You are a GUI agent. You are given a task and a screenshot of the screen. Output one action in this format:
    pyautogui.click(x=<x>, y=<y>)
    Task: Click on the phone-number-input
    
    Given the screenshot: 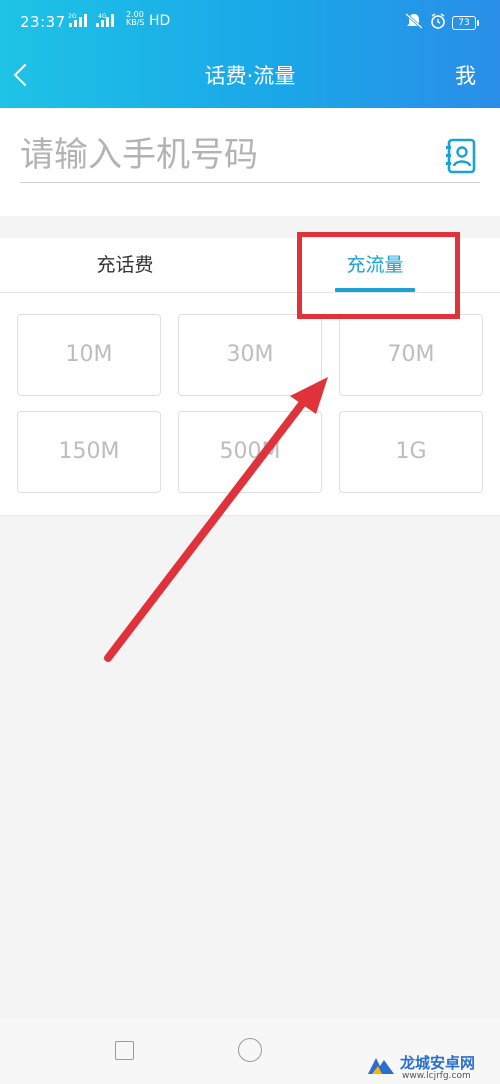 What is the action you would take?
    pyautogui.click(x=215, y=155)
    